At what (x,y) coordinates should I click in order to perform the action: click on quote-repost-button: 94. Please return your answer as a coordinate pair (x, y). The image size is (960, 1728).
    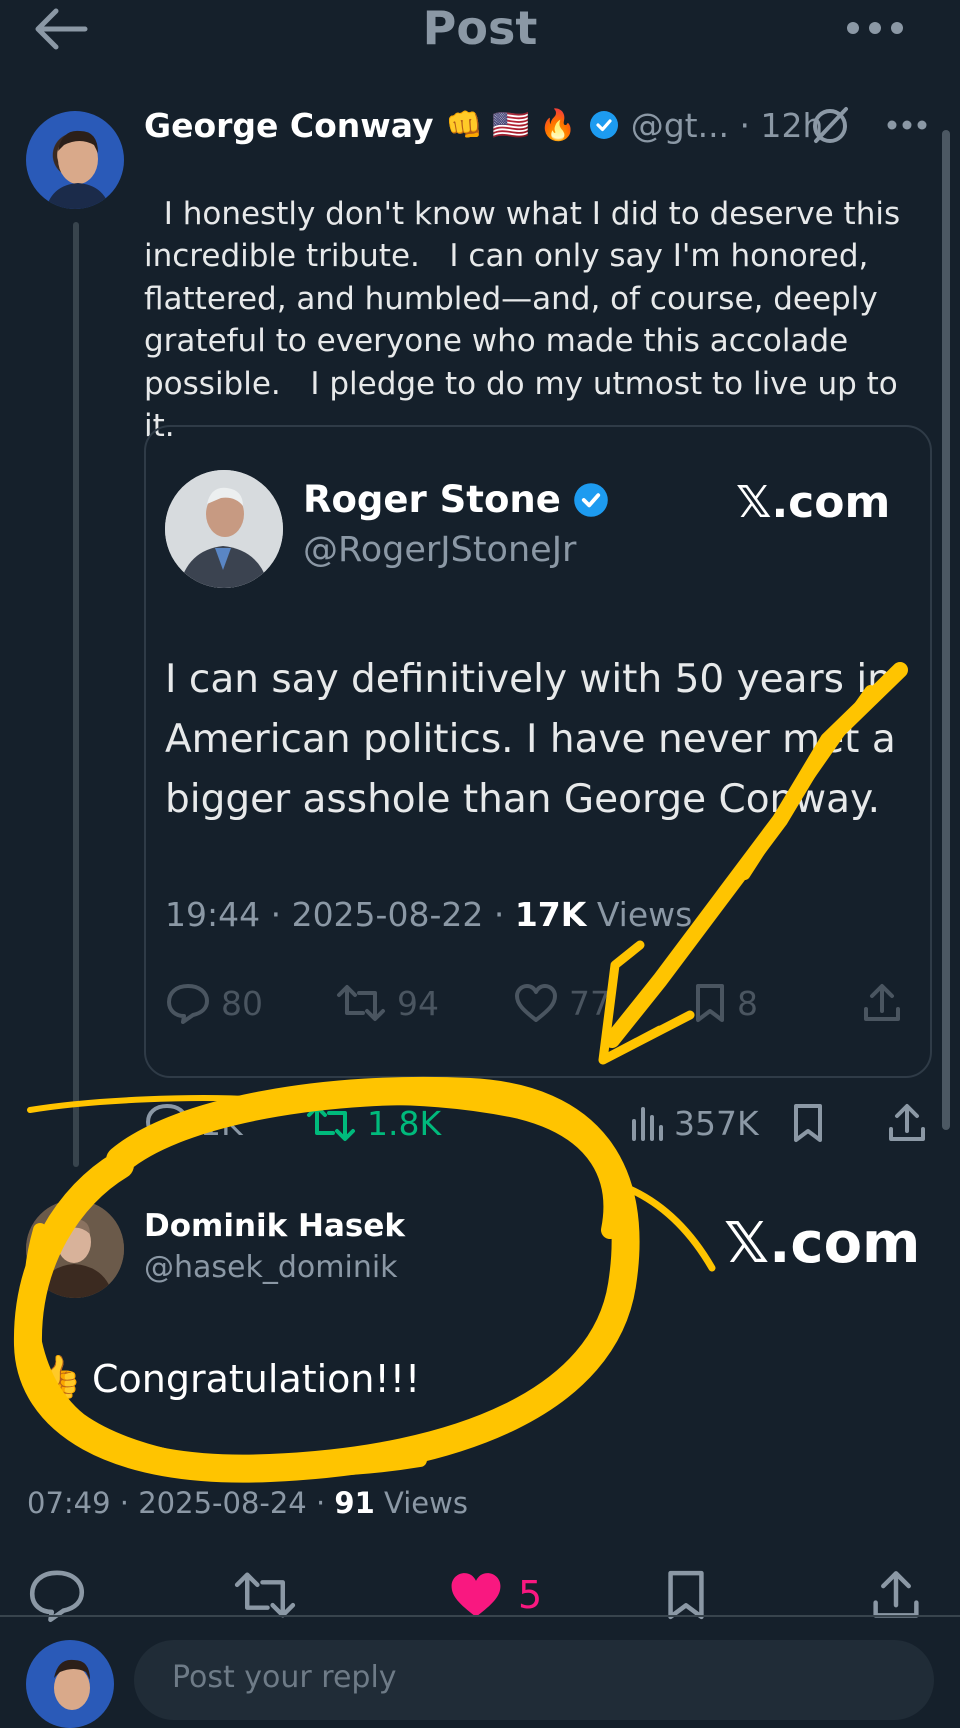
    Looking at the image, I should click on (387, 1003).